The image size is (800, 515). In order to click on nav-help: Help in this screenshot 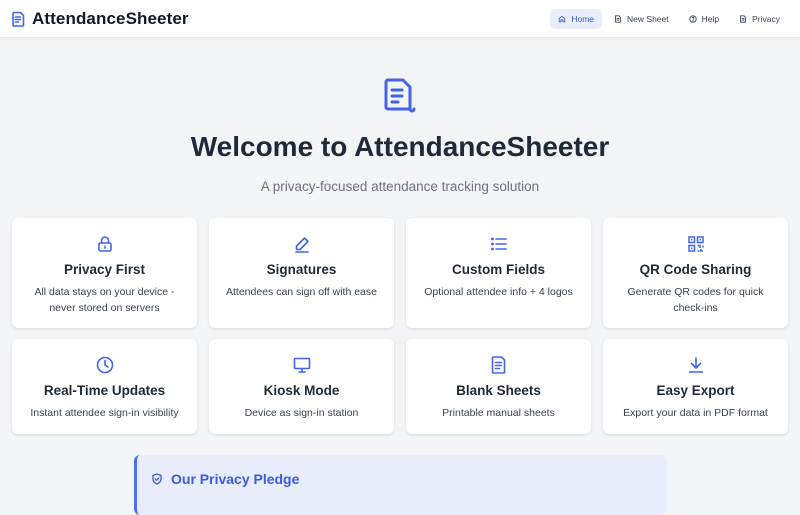, I will do `click(704, 19)`.